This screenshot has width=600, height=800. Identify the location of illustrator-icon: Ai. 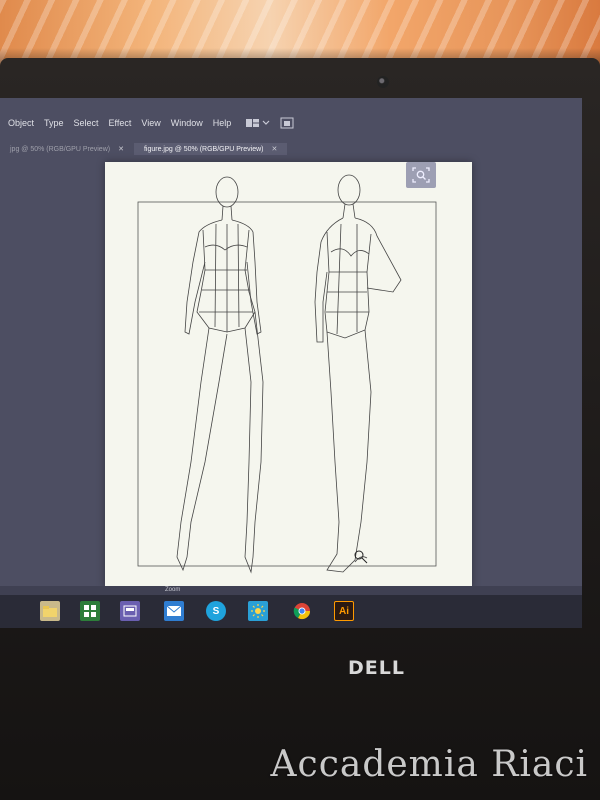
(344, 611).